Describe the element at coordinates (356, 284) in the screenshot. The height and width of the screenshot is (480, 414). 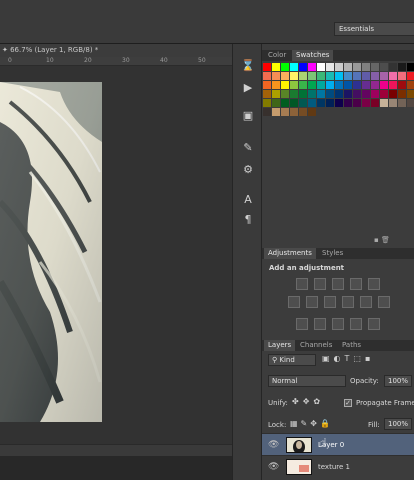
I see `exposure-icon` at that location.